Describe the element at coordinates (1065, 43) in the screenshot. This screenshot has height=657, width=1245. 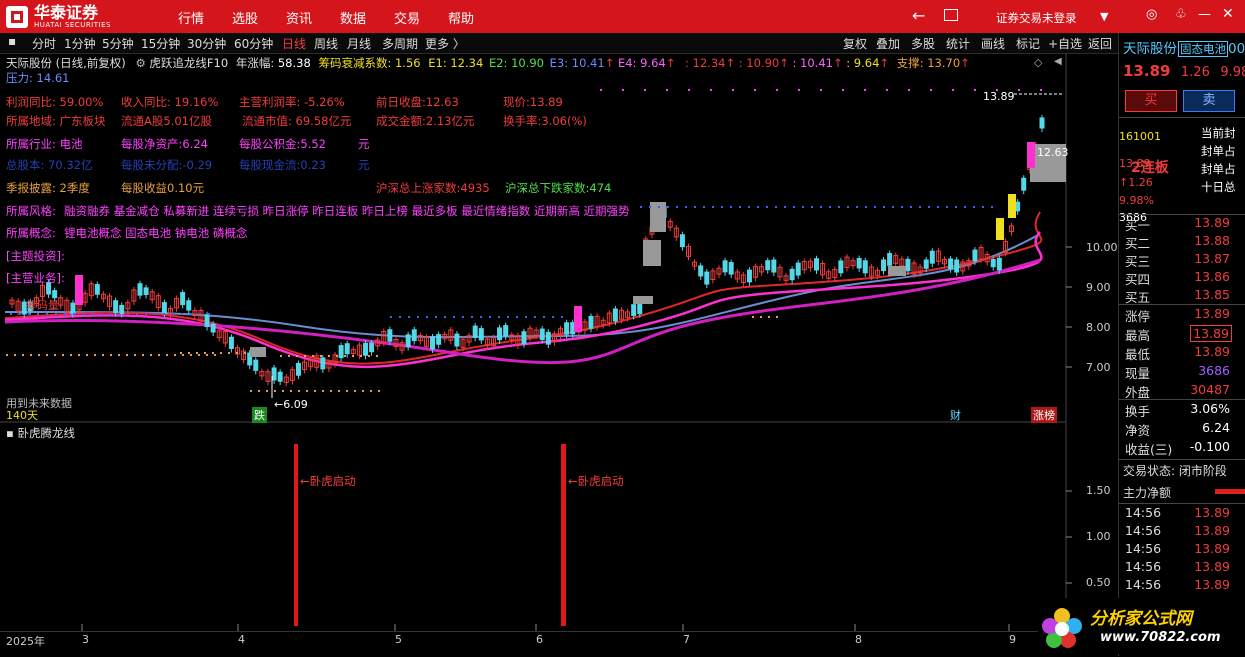
I see `tool-add-watch: +自选` at that location.